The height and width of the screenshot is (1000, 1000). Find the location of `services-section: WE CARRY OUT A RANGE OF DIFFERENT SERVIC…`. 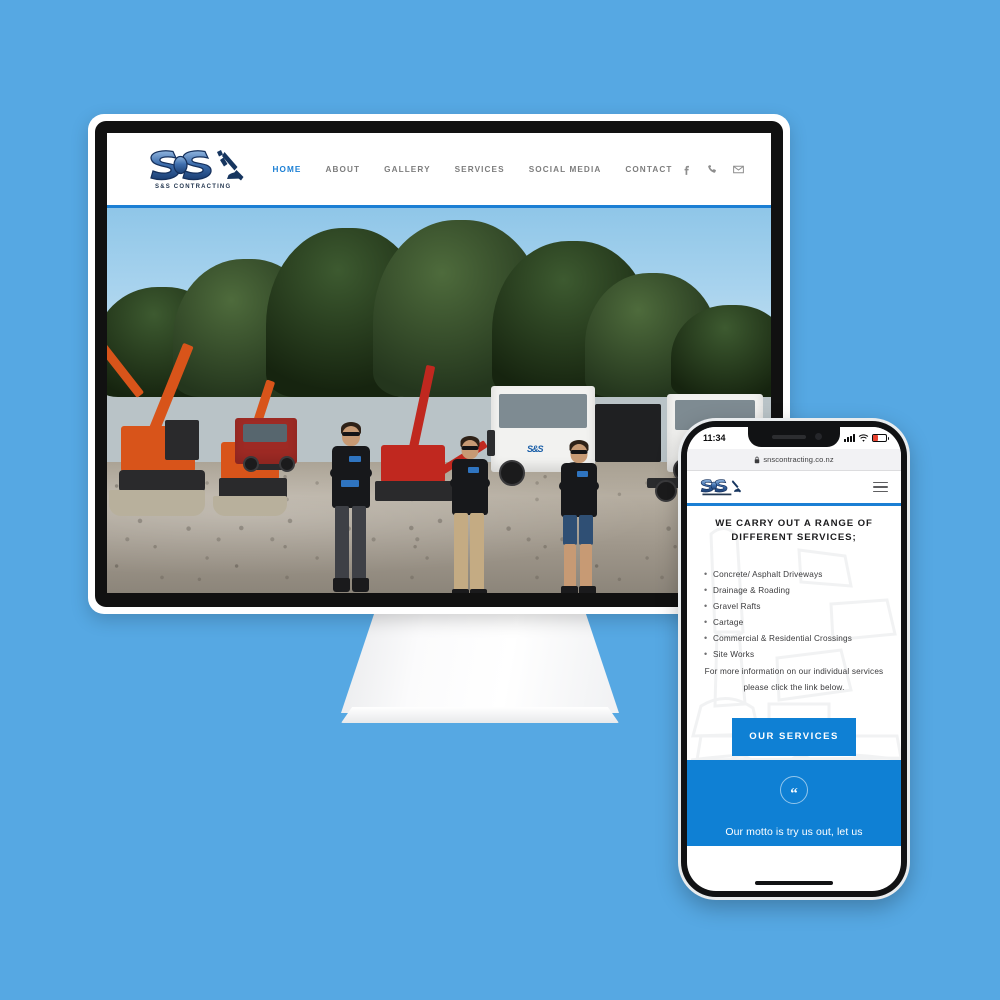

services-section: WE CARRY OUT A RANGE OF DIFFERENT SERVIC… is located at coordinates (794, 633).